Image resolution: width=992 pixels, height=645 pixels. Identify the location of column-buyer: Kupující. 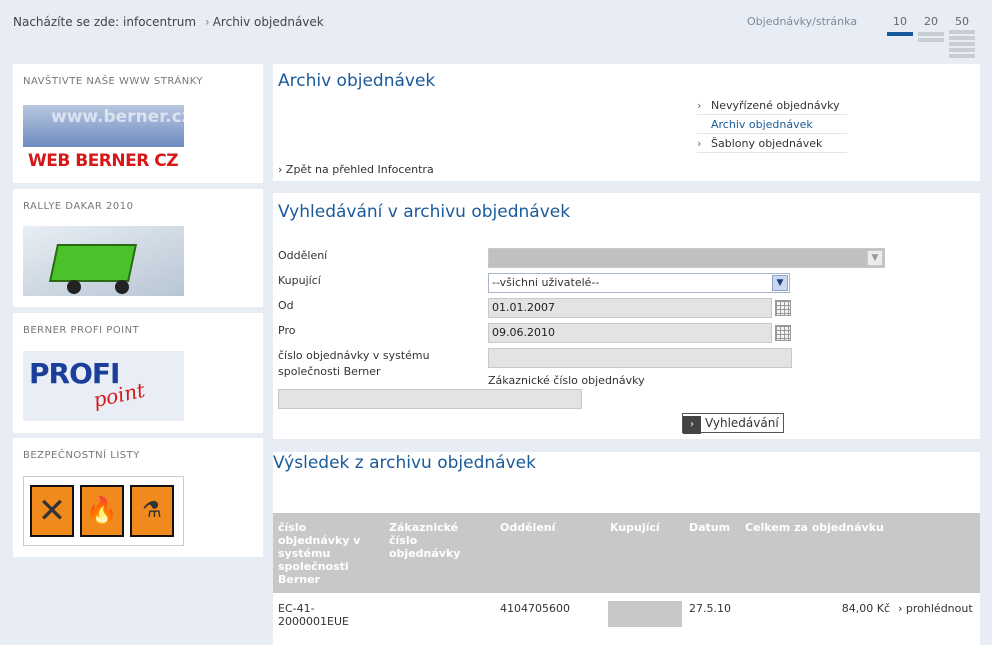
(635, 527).